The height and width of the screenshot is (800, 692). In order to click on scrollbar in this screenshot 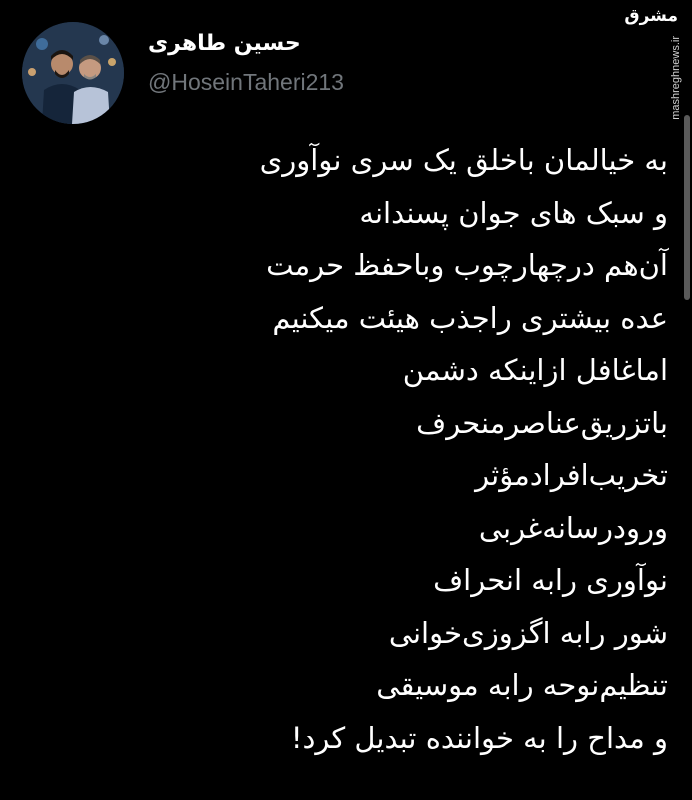, I will do `click(687, 207)`.